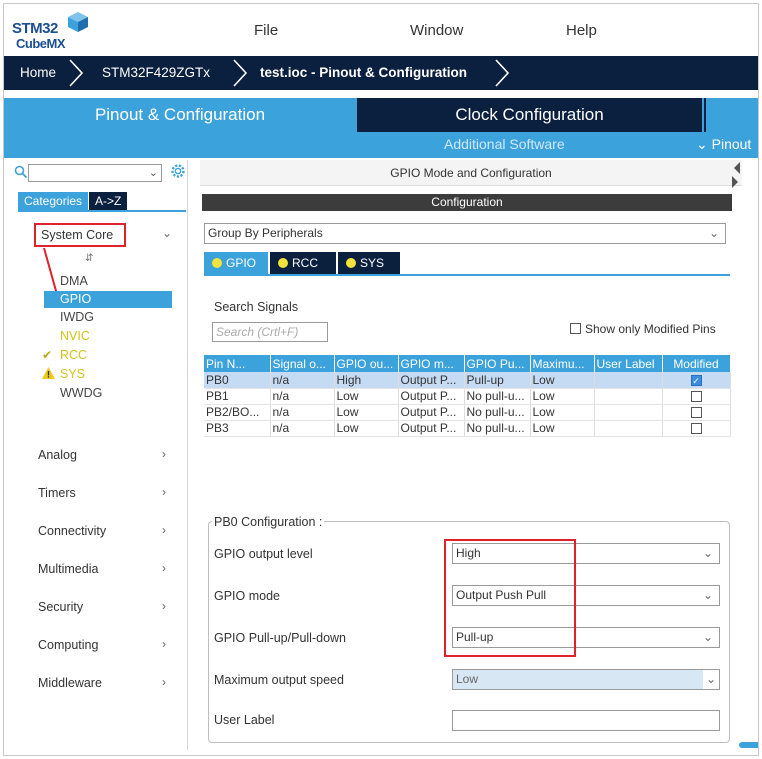  Describe the element at coordinates (497, 380) in the screenshot. I see `cell-pull: Pull-up` at that location.